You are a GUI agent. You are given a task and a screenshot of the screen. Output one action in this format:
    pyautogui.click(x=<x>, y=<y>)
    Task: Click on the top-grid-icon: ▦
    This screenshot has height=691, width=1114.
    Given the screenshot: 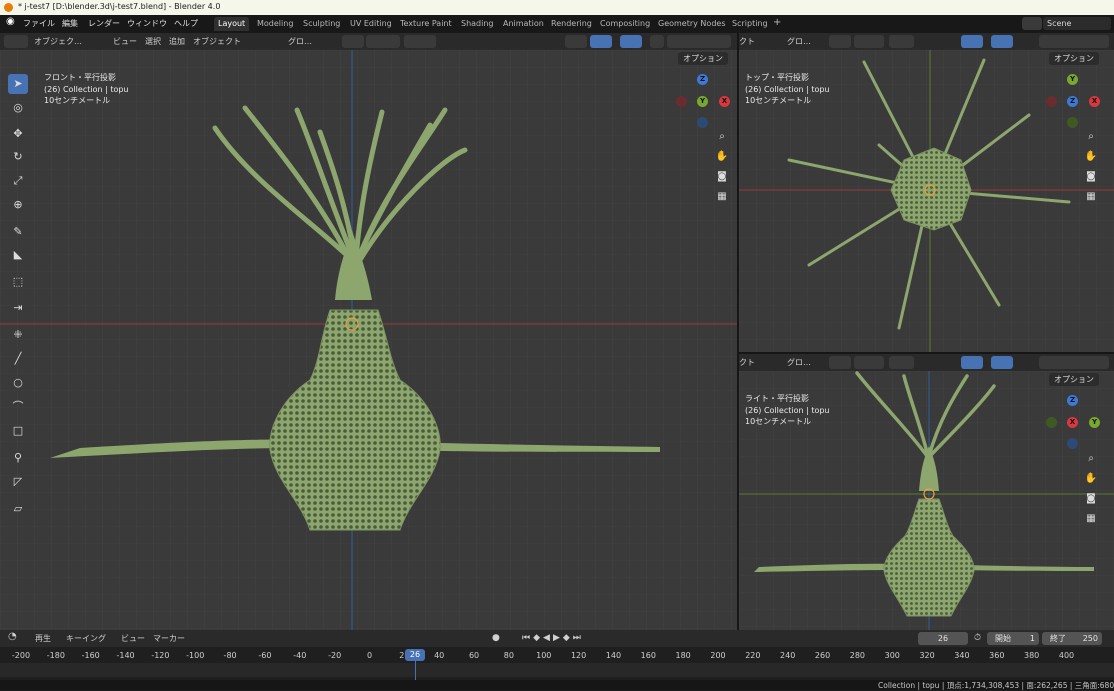 What is the action you would take?
    pyautogui.click(x=1091, y=197)
    